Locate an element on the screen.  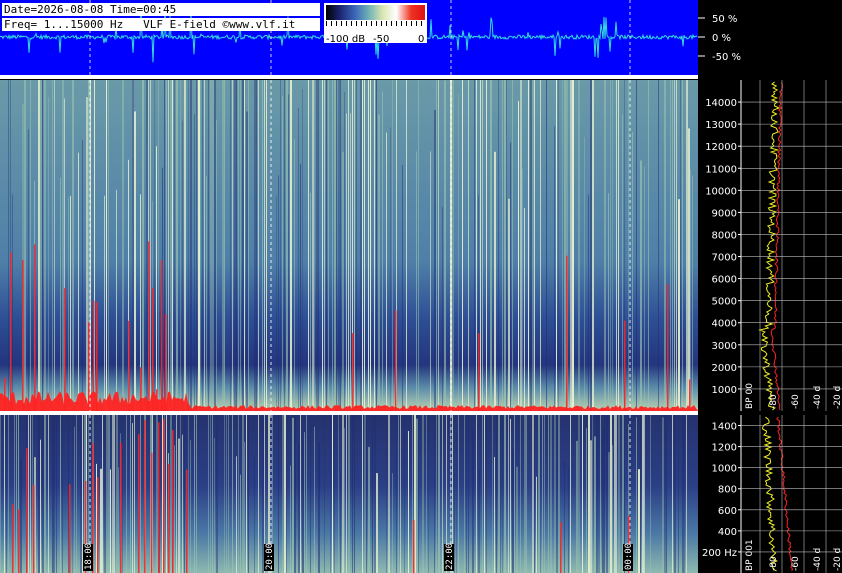
frequency-tick-label: 4000 is located at coordinates (724, 324).